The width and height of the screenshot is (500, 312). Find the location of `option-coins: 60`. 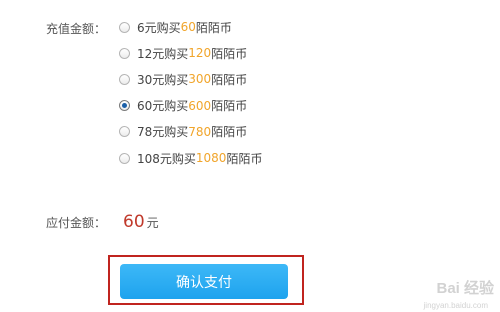

option-coins: 60 is located at coordinates (188, 27).